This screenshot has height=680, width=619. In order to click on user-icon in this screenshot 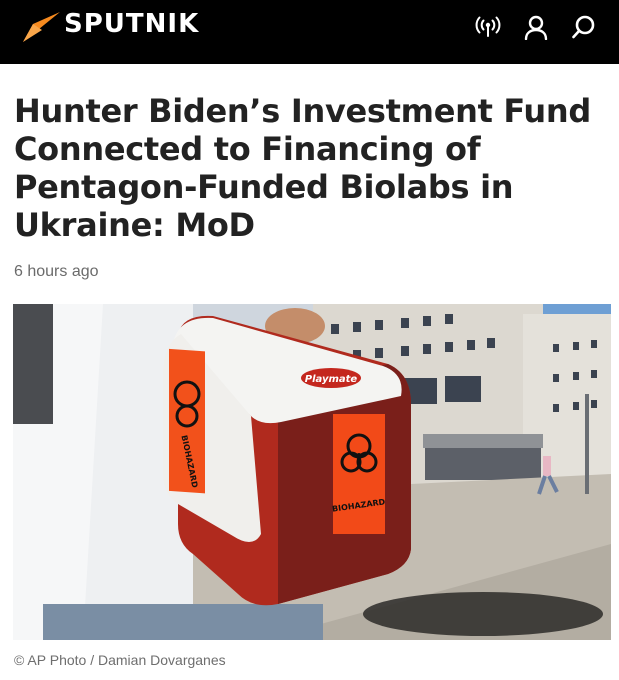, I will do `click(536, 27)`.